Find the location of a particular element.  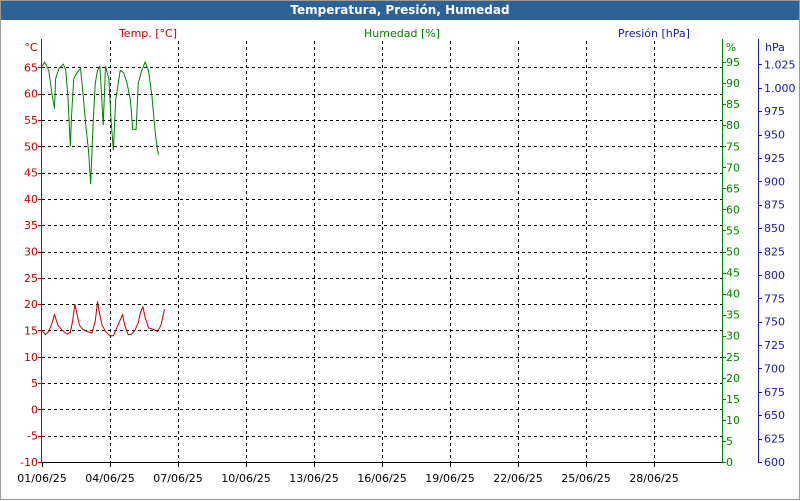

humidity-tick-label: 85 is located at coordinates (733, 104).